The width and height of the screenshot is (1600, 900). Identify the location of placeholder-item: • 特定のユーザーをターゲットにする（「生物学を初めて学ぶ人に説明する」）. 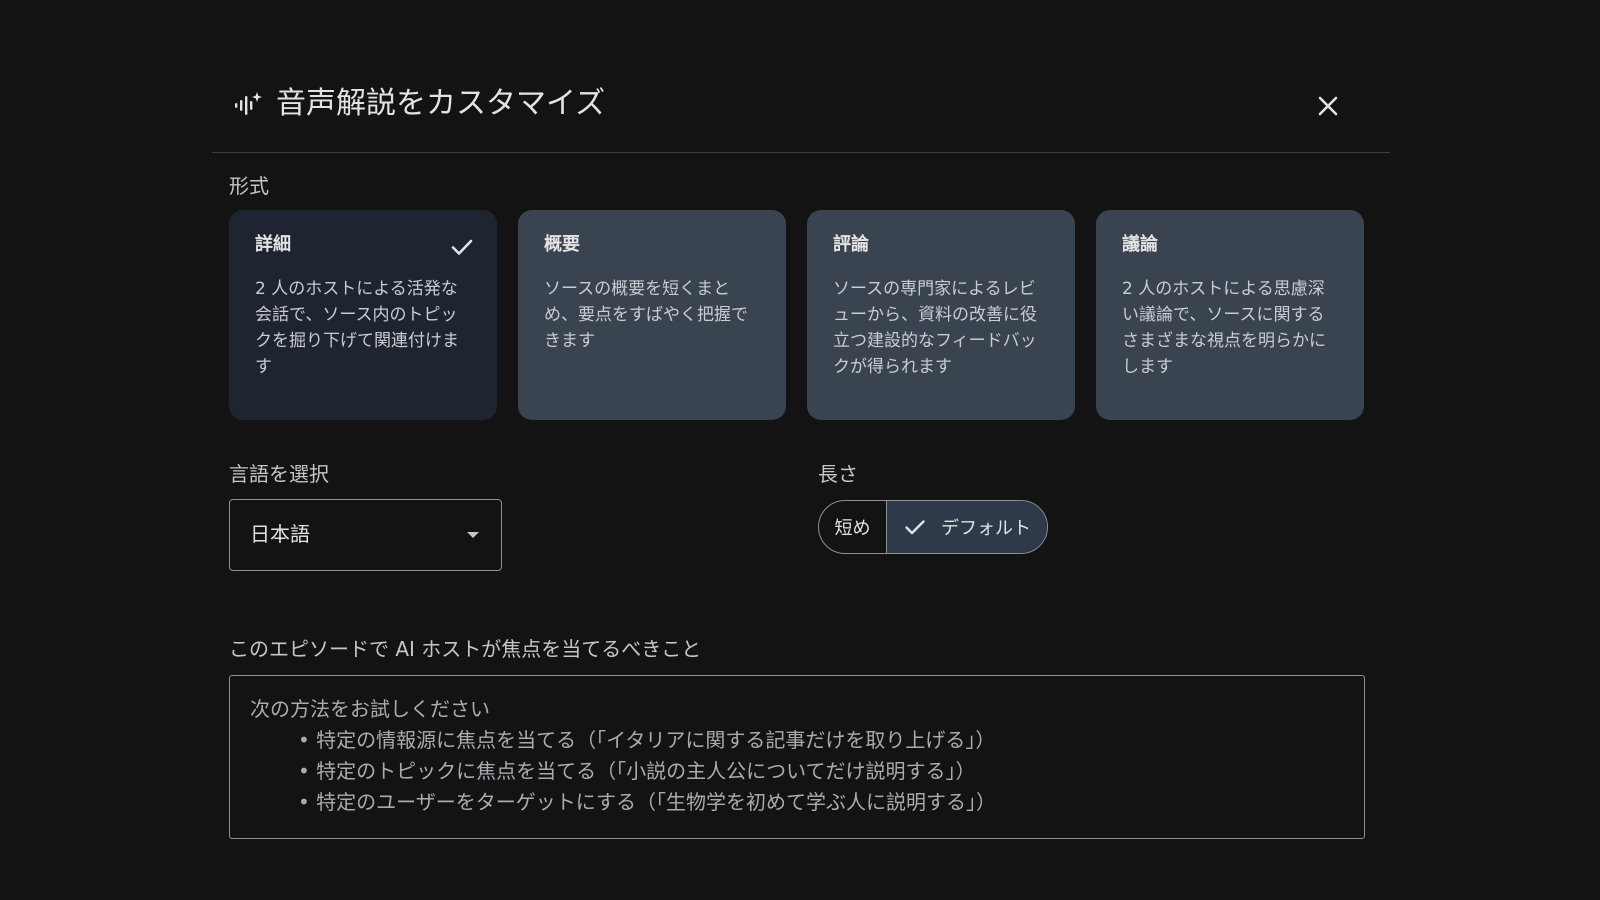
(647, 802).